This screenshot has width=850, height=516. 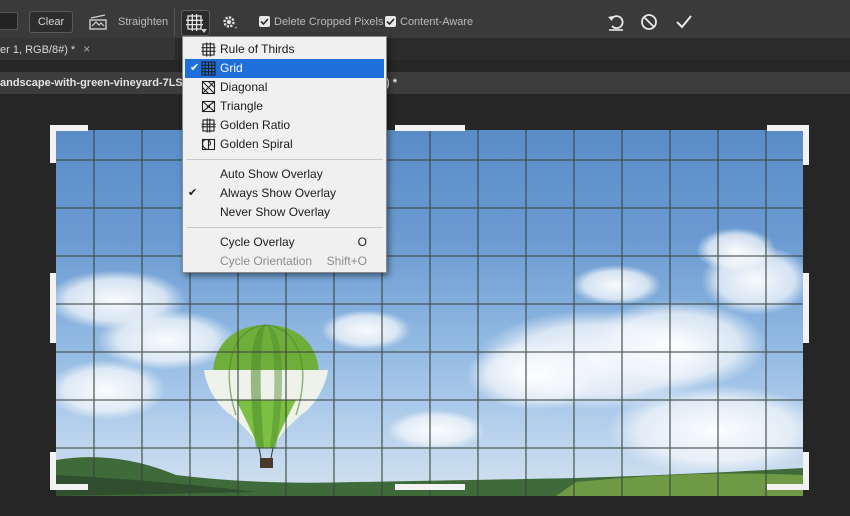 I want to click on crop-handle-bottom-left, so click(x=69, y=487).